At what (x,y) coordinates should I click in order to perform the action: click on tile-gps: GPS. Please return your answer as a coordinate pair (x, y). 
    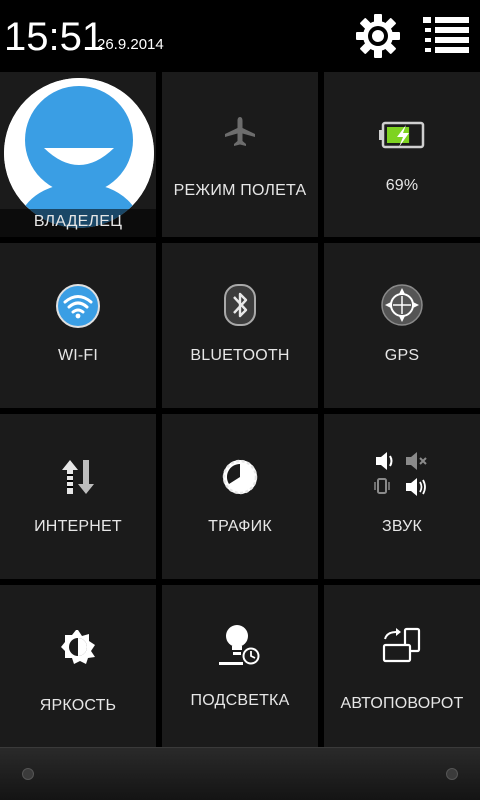
    Looking at the image, I should click on (402, 325).